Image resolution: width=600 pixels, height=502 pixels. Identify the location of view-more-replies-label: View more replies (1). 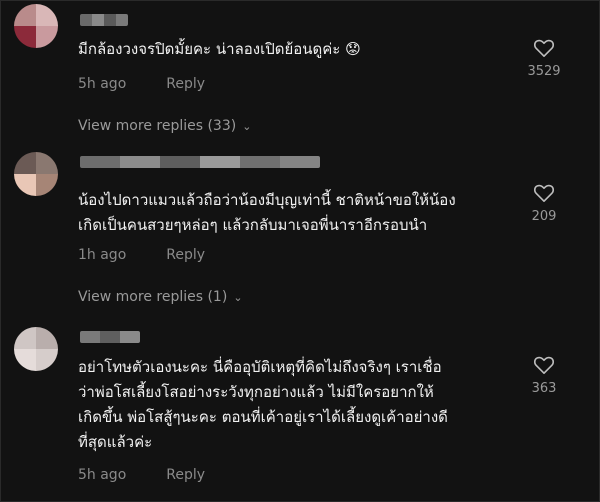
(153, 297).